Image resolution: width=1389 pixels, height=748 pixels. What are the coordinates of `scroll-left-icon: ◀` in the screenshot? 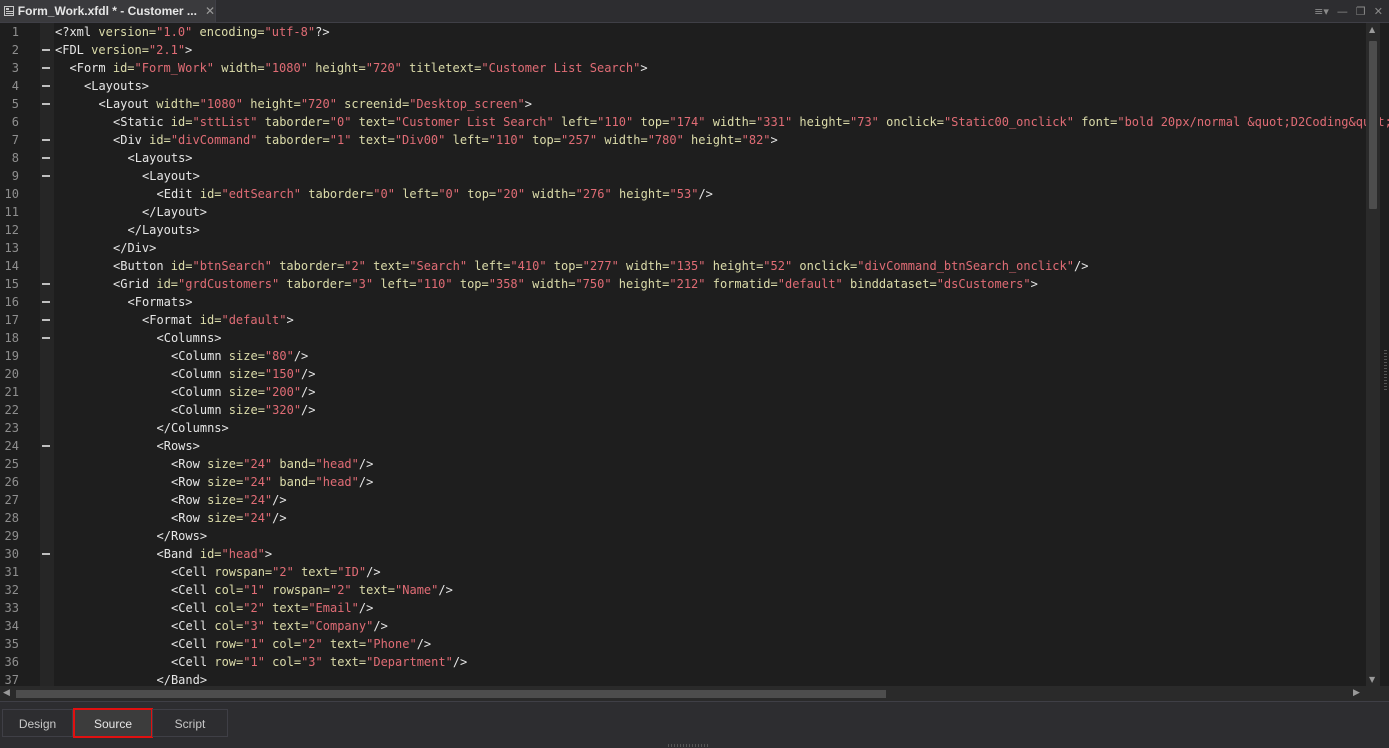 It's located at (6, 693).